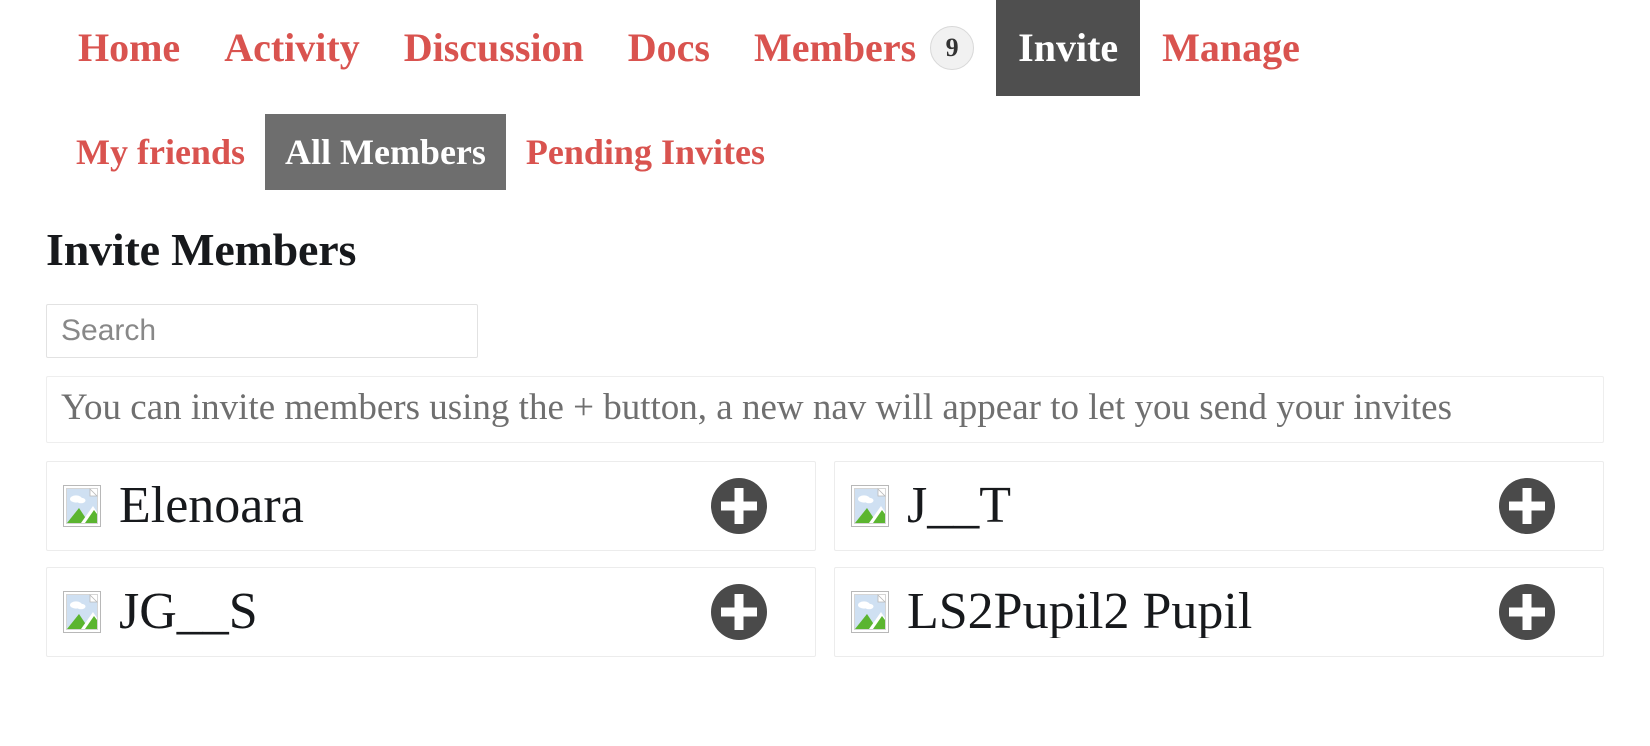  I want to click on group-nav-item-docs: Docs, so click(669, 48).